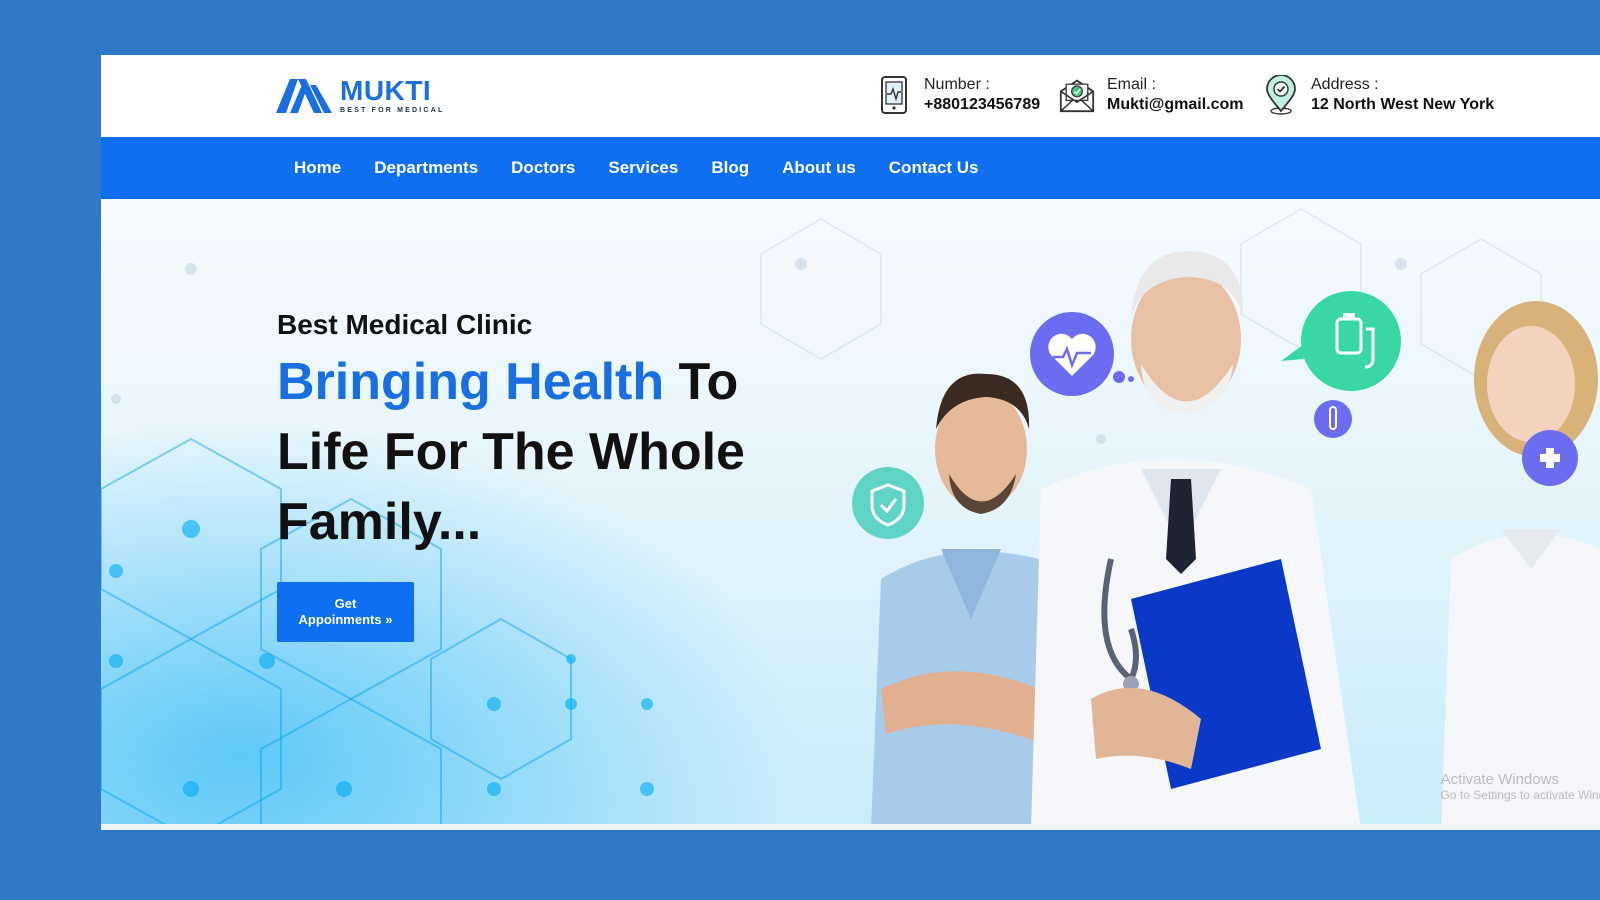 This screenshot has height=900, width=1600. Describe the element at coordinates (850, 827) in the screenshot. I see `hero-bottom-border` at that location.